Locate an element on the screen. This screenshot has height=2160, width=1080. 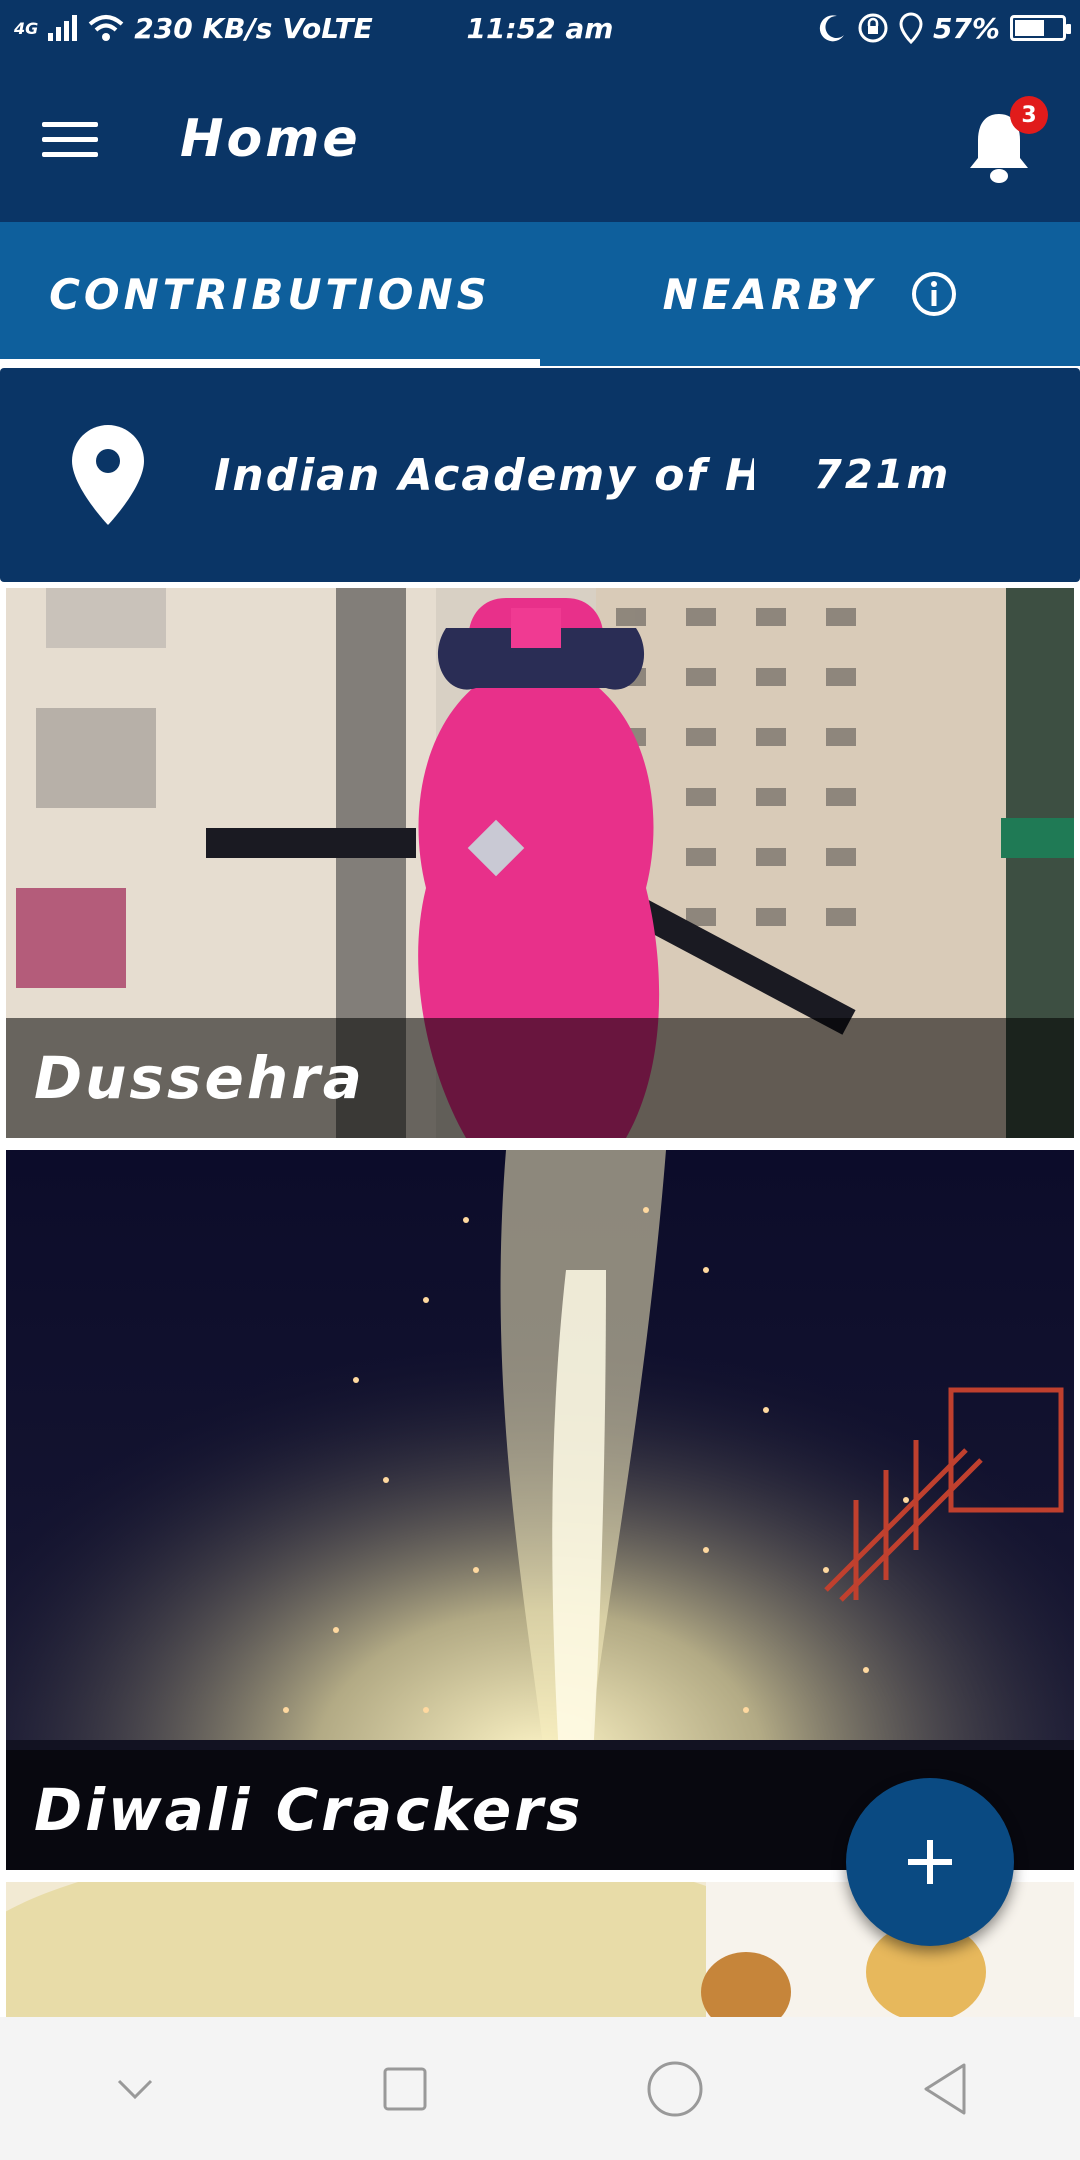
notification-badge: 3 is located at coordinates (1029, 115).